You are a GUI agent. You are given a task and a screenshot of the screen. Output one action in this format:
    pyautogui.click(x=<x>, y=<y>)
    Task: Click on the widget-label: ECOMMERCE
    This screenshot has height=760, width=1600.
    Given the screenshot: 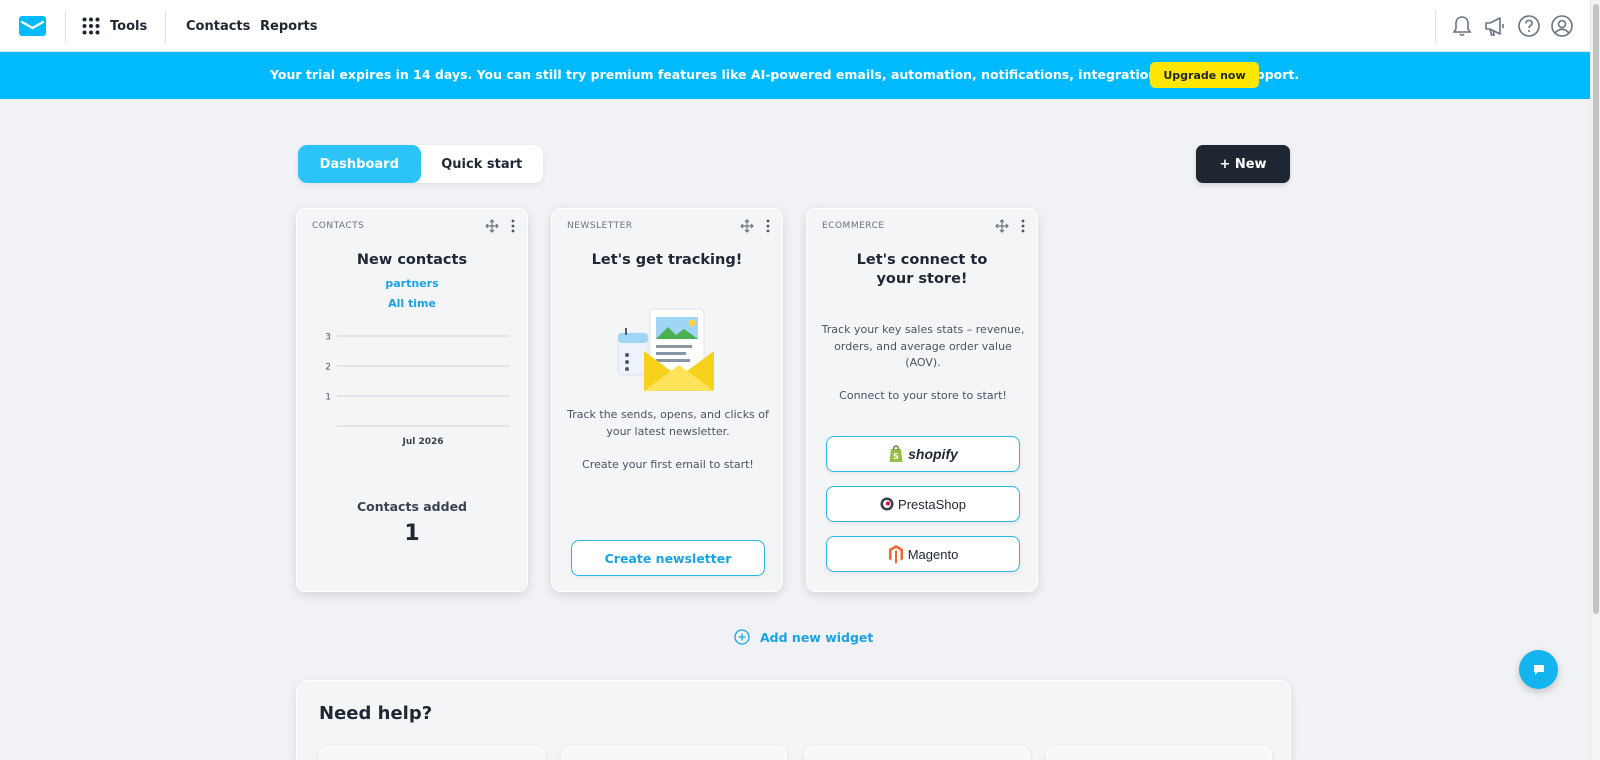 What is the action you would take?
    pyautogui.click(x=853, y=226)
    